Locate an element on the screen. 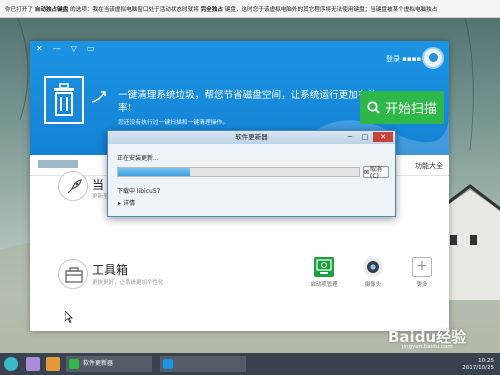  dialog-title: 软件更新器 is located at coordinates (251, 137).